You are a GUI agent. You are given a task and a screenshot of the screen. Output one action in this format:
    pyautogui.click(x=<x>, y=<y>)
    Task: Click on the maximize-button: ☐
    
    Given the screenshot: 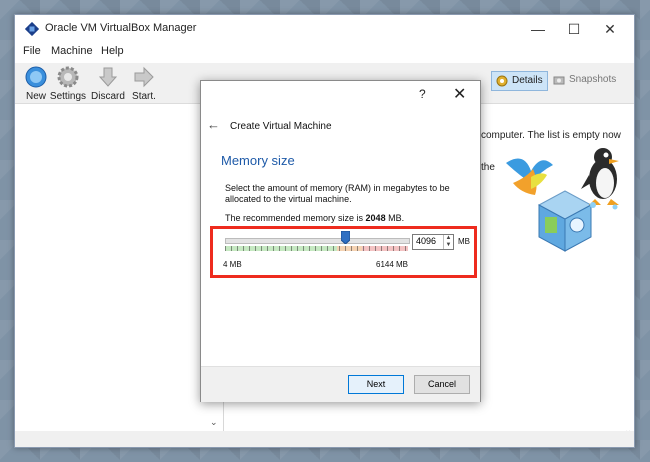 What is the action you would take?
    pyautogui.click(x=574, y=29)
    